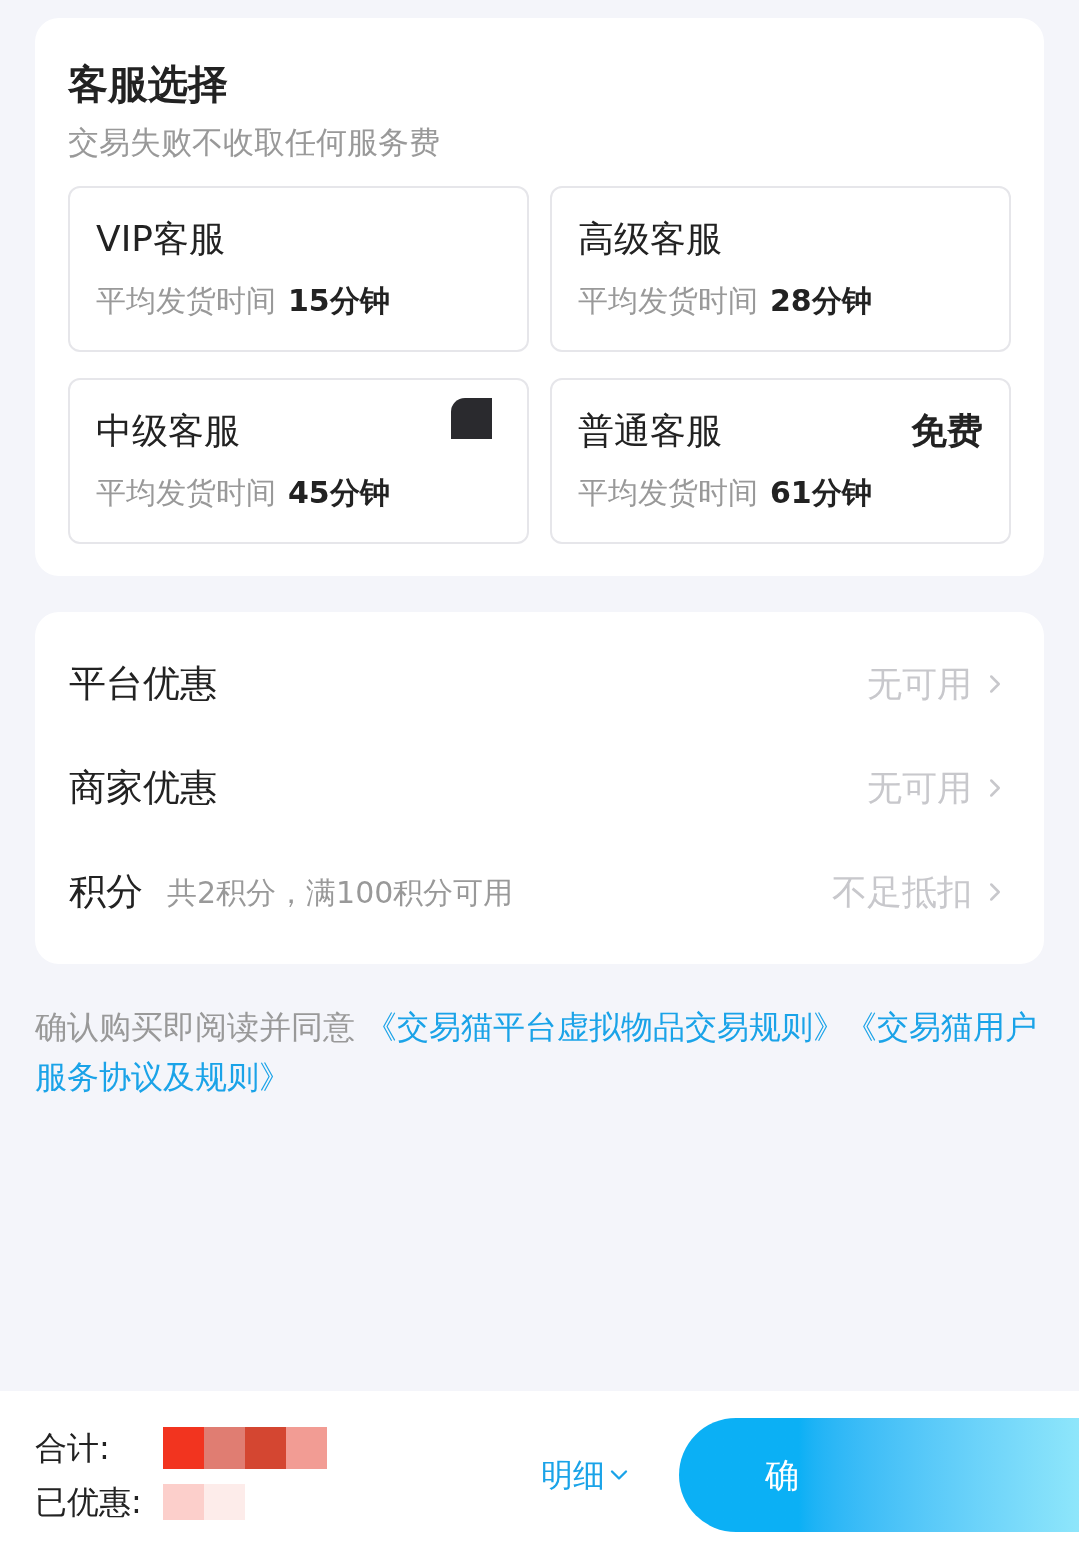  What do you see at coordinates (143, 788) in the screenshot?
I see `row-label: 商家优惠` at bounding box center [143, 788].